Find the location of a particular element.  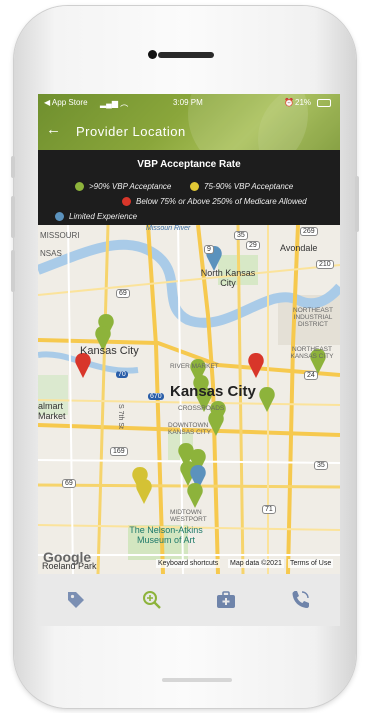

map-label-missouri-river: Missouri River is located at coordinates (168, 228).